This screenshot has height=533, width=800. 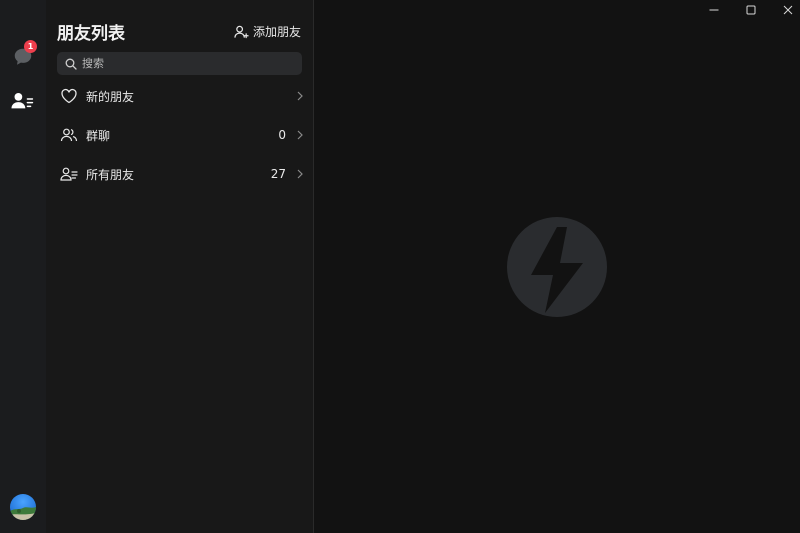 I want to click on add-friend-button: 添加朋友, so click(x=267, y=31).